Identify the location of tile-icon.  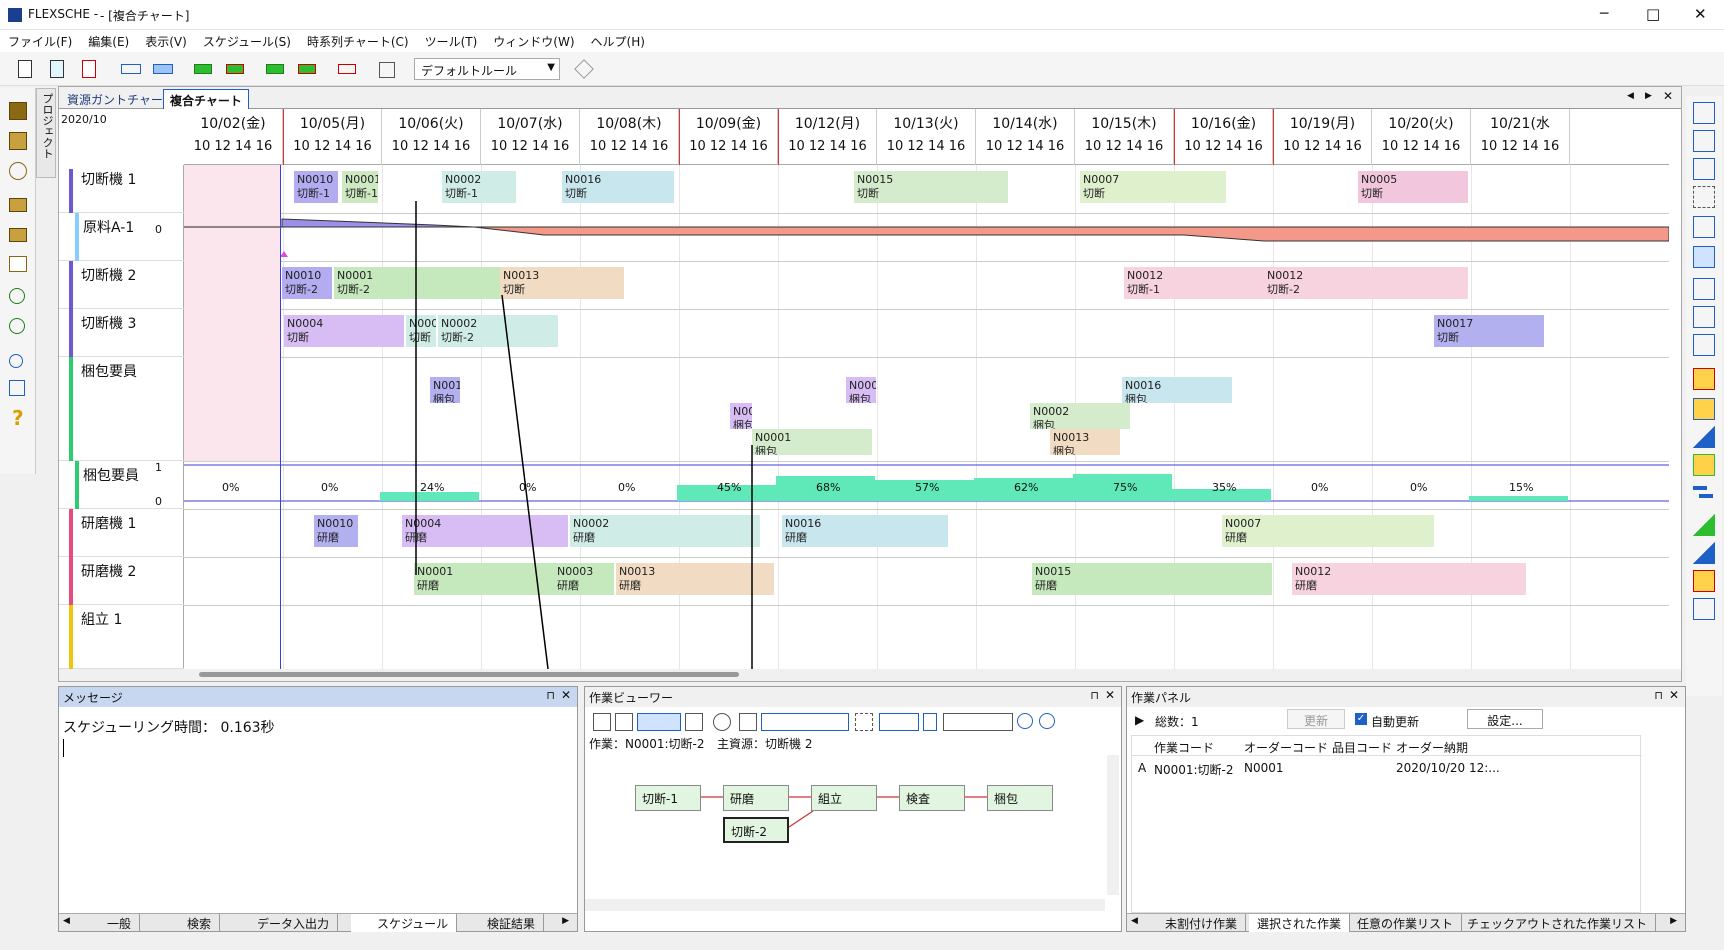
(1704, 227).